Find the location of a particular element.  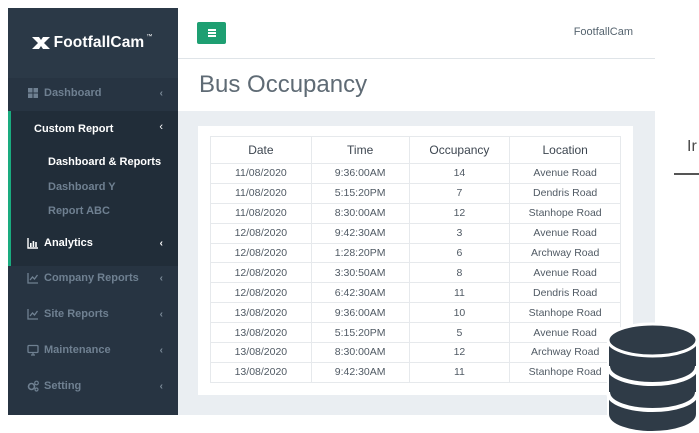

table-row: 12/08/2020 6:42:30AM 11 Dendris Road is located at coordinates (415, 293).